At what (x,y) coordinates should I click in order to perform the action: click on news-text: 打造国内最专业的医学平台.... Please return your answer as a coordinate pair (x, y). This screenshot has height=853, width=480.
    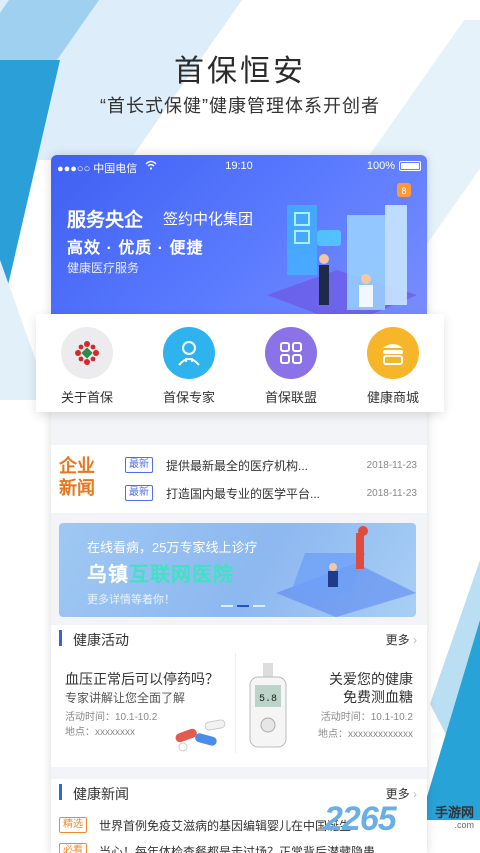
    Looking at the image, I should click on (243, 494).